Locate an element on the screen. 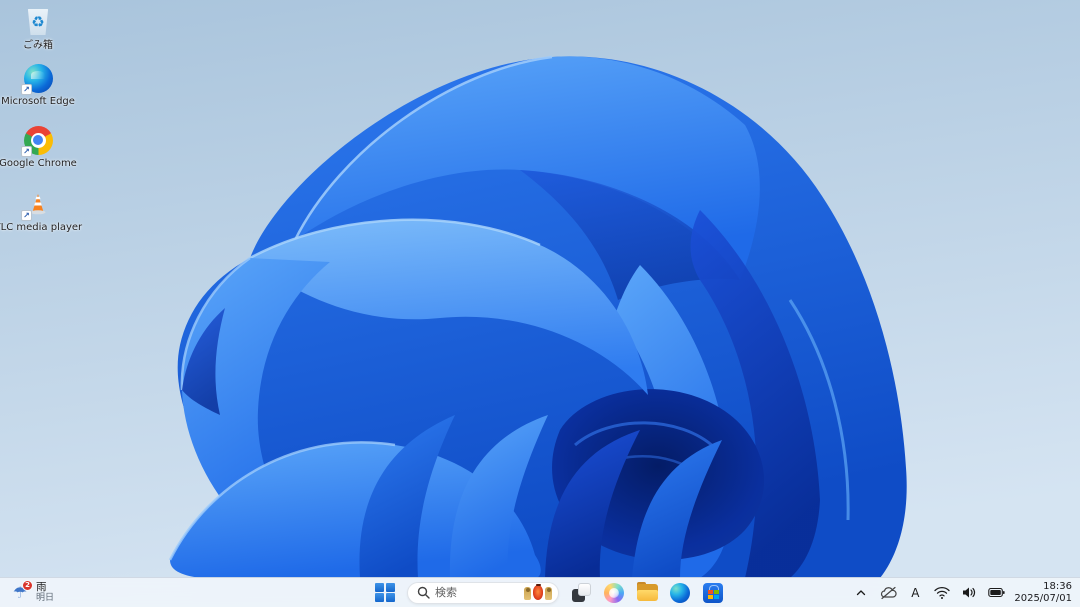 The image size is (1080, 607). desktop-icon-vlc: ↗ VLC media player is located at coordinates (41, 210).